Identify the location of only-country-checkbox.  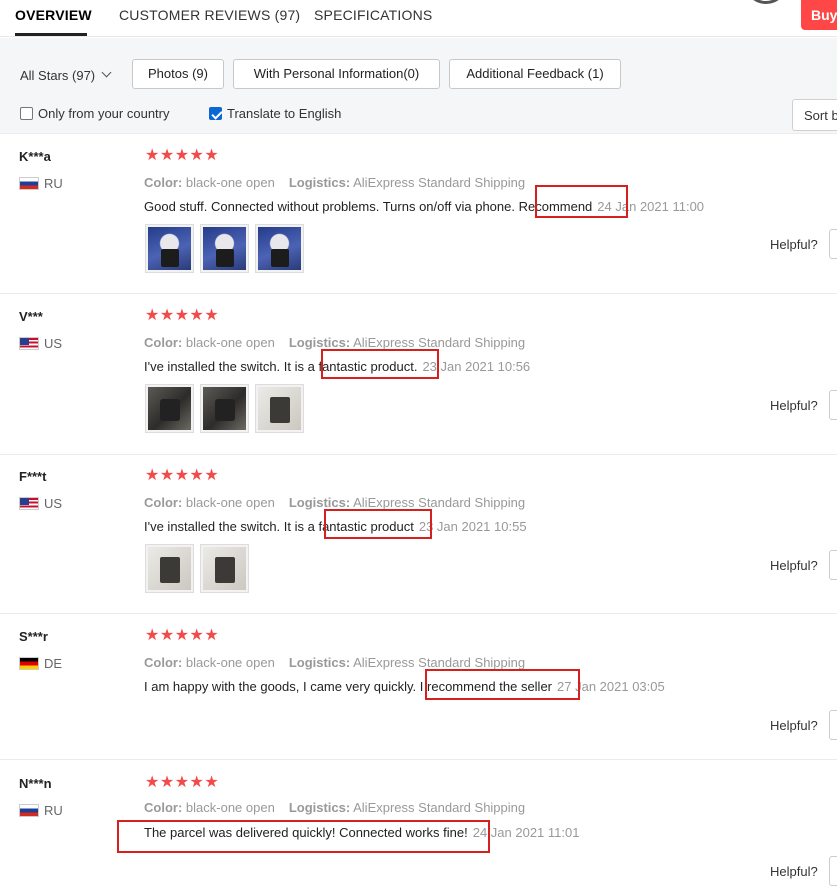
(26, 113).